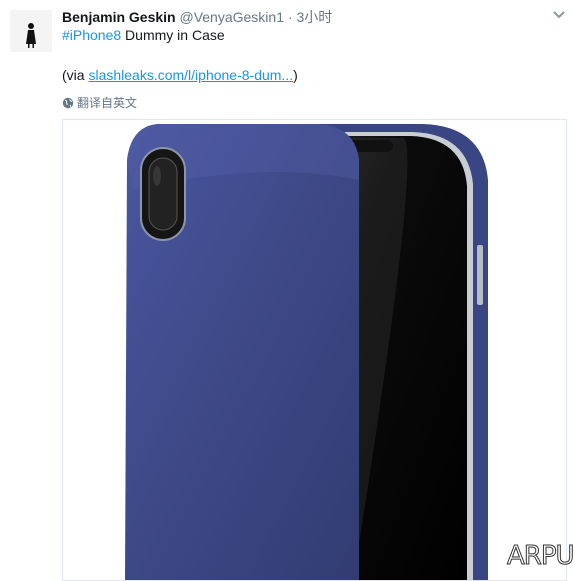 The height and width of the screenshot is (581, 575). I want to click on avatar-image, so click(31, 31).